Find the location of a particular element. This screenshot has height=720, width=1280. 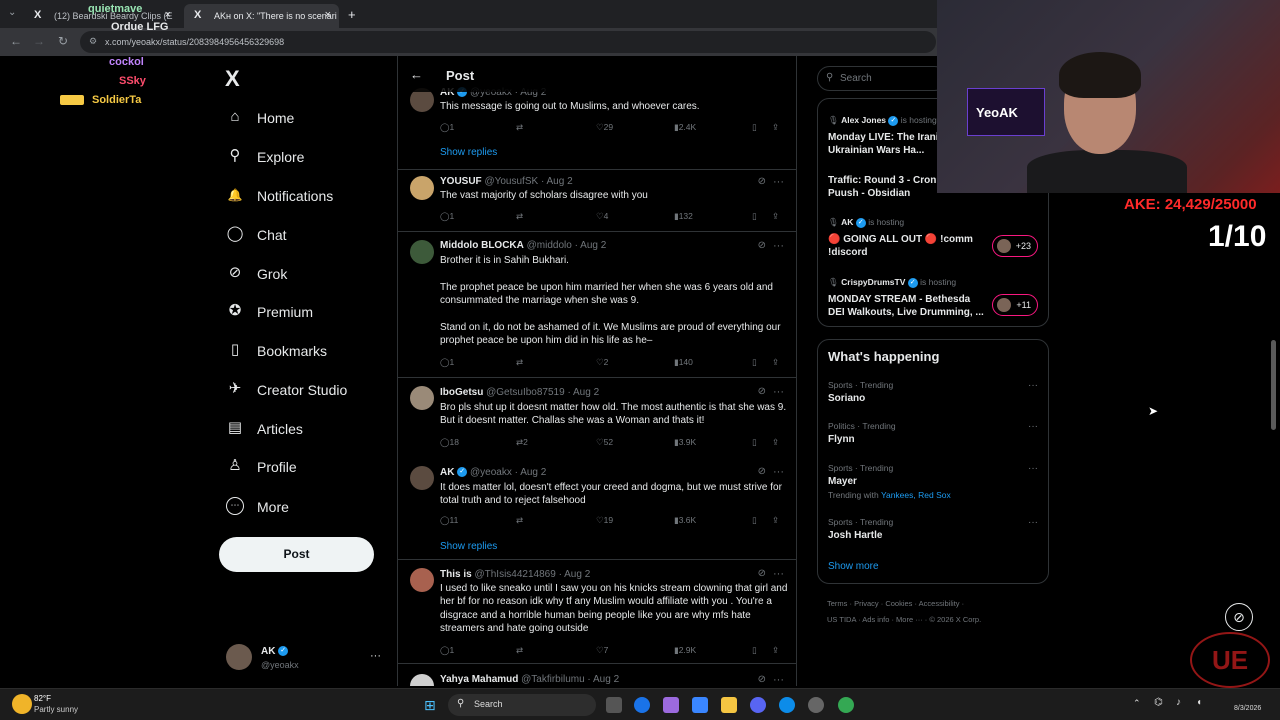

x-logo-icon: X is located at coordinates (232, 79).